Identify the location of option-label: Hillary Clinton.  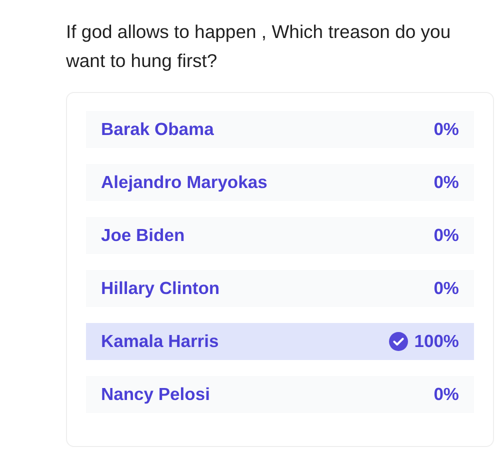
(160, 288).